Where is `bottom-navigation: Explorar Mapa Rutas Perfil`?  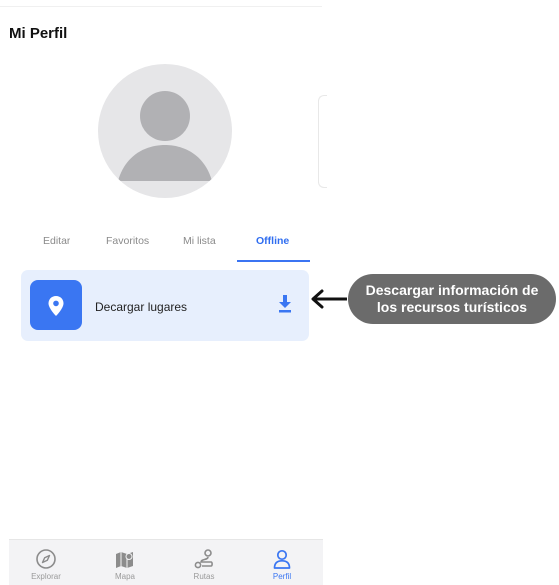
bottom-navigation: Explorar Mapa Rutas Perfil is located at coordinates (166, 562).